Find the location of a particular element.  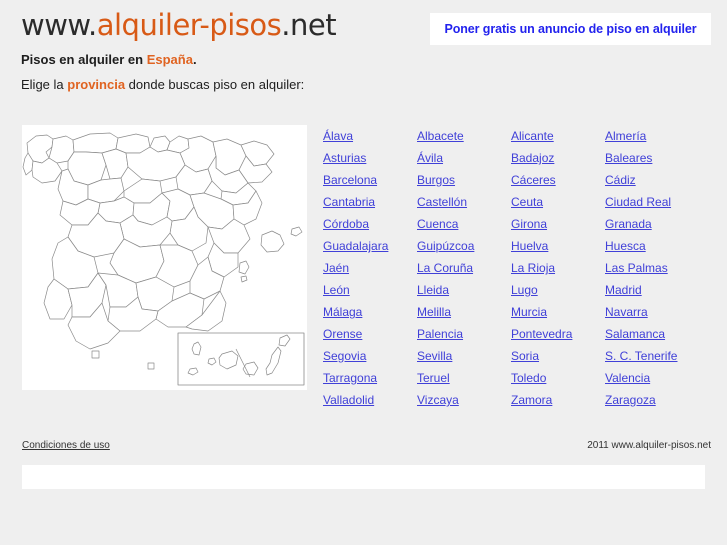

instruction-prefix: Elige la is located at coordinates (44, 84).